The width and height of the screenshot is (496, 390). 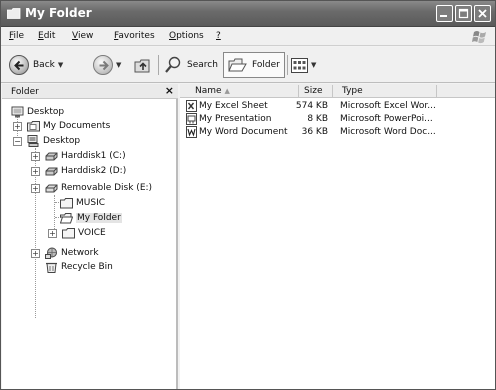 I want to click on close-button, so click(x=482, y=13).